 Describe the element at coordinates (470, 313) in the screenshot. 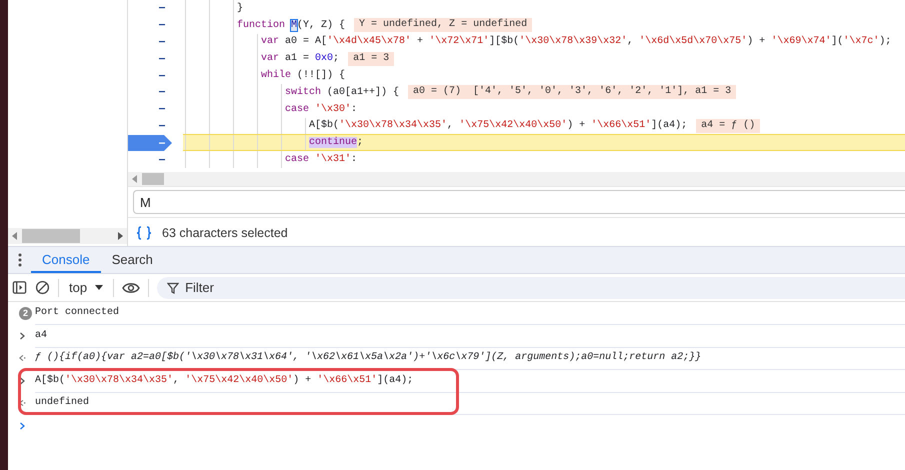

I see `log-message: Port connected` at that location.